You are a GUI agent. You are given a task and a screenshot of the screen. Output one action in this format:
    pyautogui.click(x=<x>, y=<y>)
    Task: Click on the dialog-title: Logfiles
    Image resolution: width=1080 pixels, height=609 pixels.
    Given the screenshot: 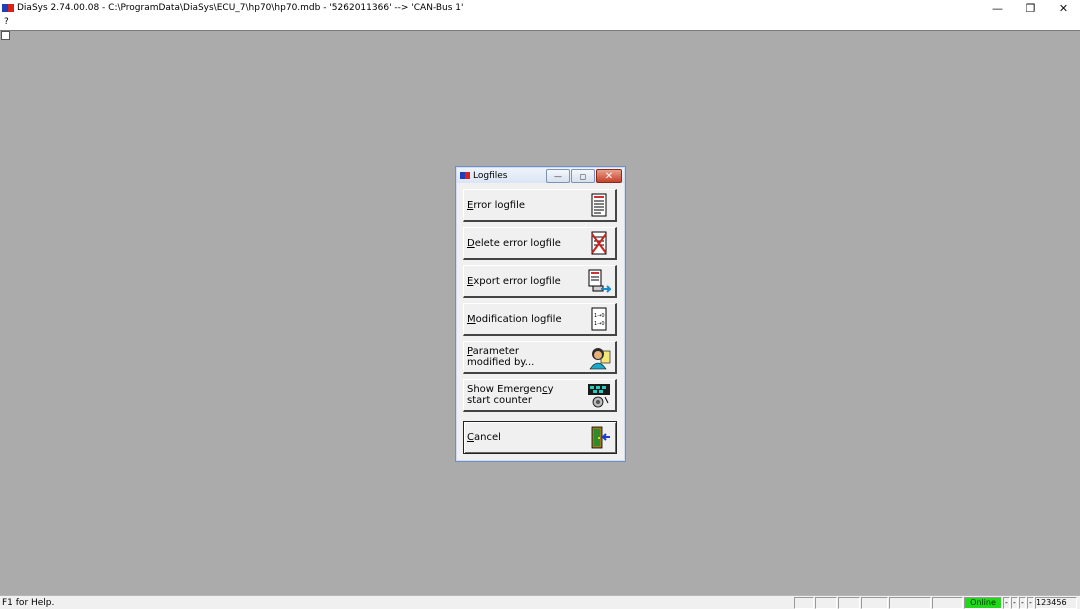 What is the action you would take?
    pyautogui.click(x=490, y=175)
    